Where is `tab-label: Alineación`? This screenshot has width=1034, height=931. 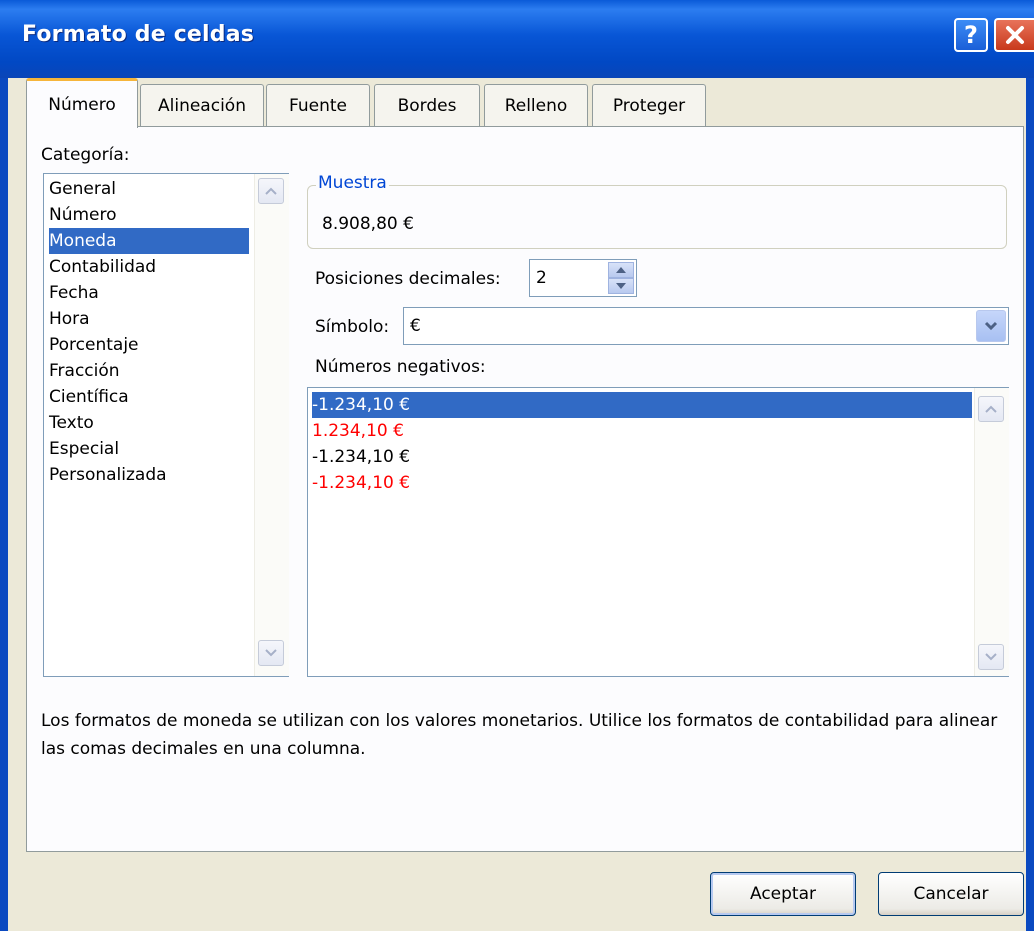 tab-label: Alineación is located at coordinates (202, 105).